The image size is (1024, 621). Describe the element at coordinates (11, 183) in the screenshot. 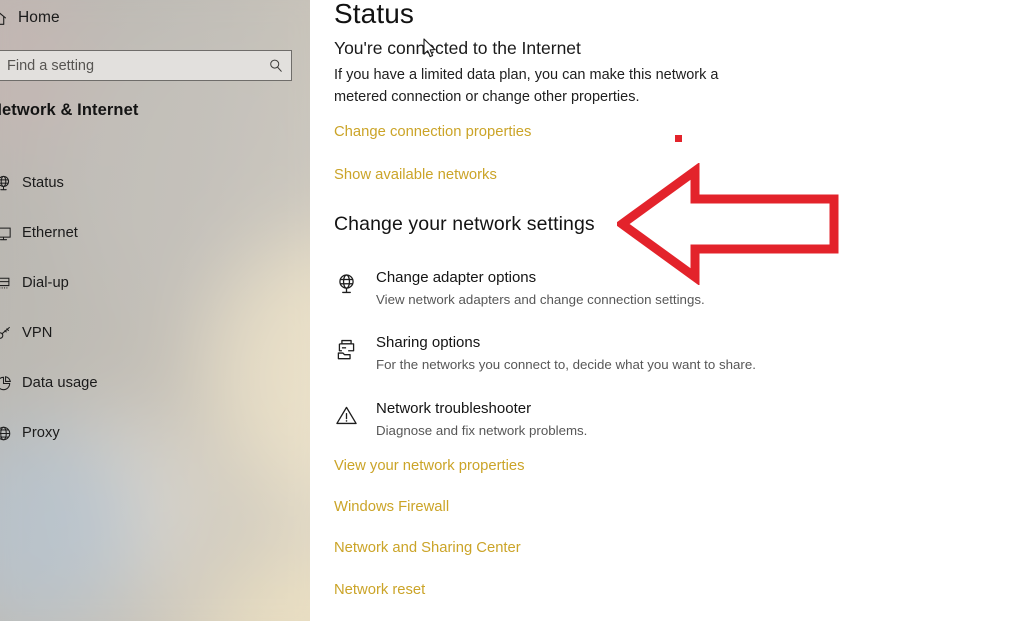

I see `globe-icon` at that location.